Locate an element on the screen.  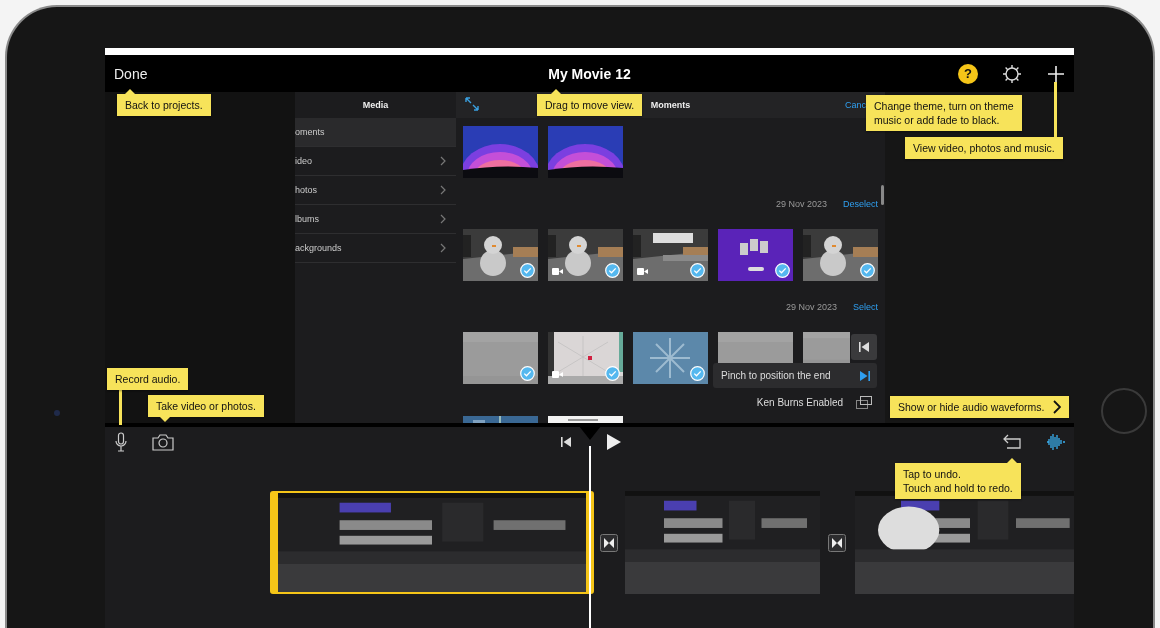
select-link: Select is located at coordinates (865, 306).